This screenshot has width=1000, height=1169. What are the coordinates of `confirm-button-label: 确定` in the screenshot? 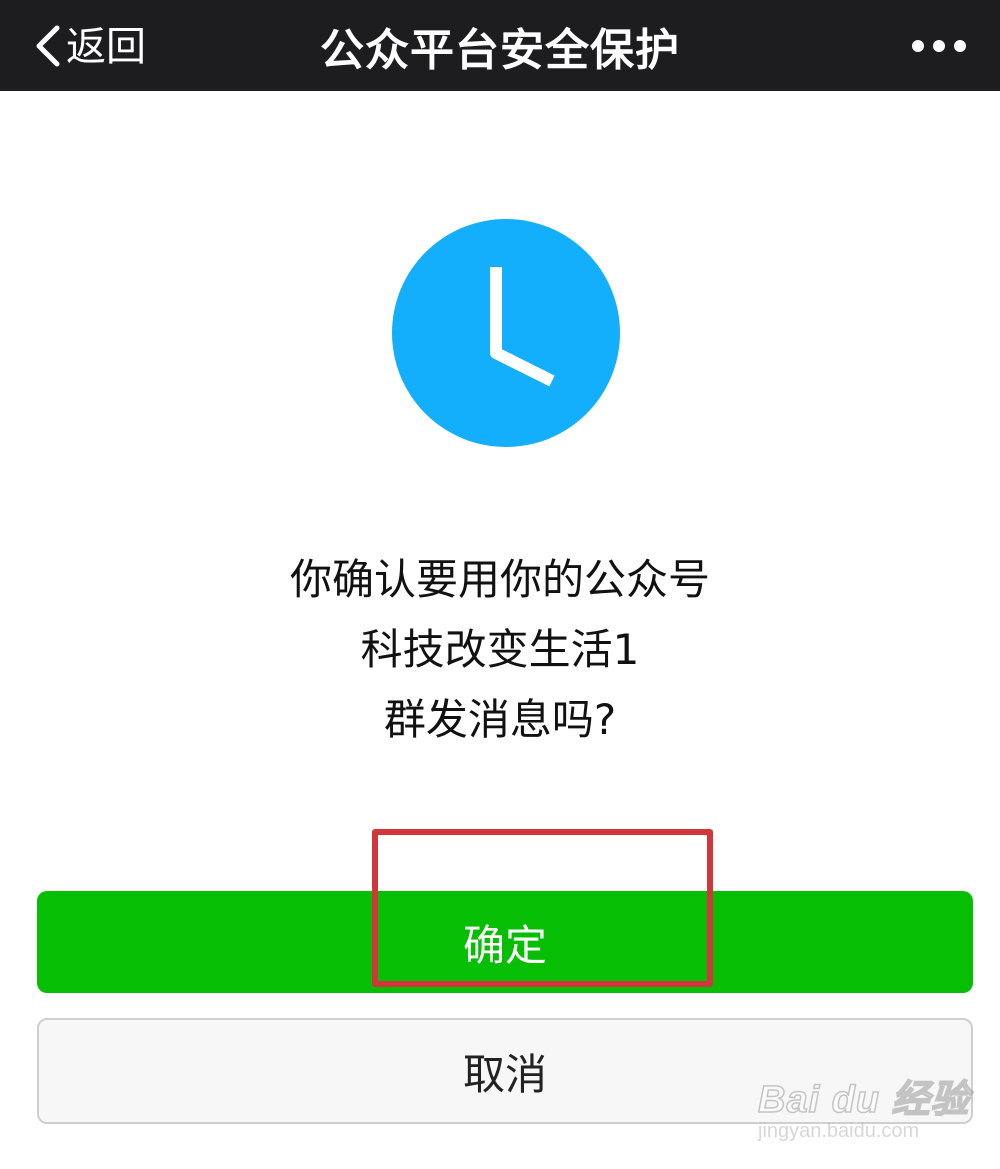 It's located at (504, 945).